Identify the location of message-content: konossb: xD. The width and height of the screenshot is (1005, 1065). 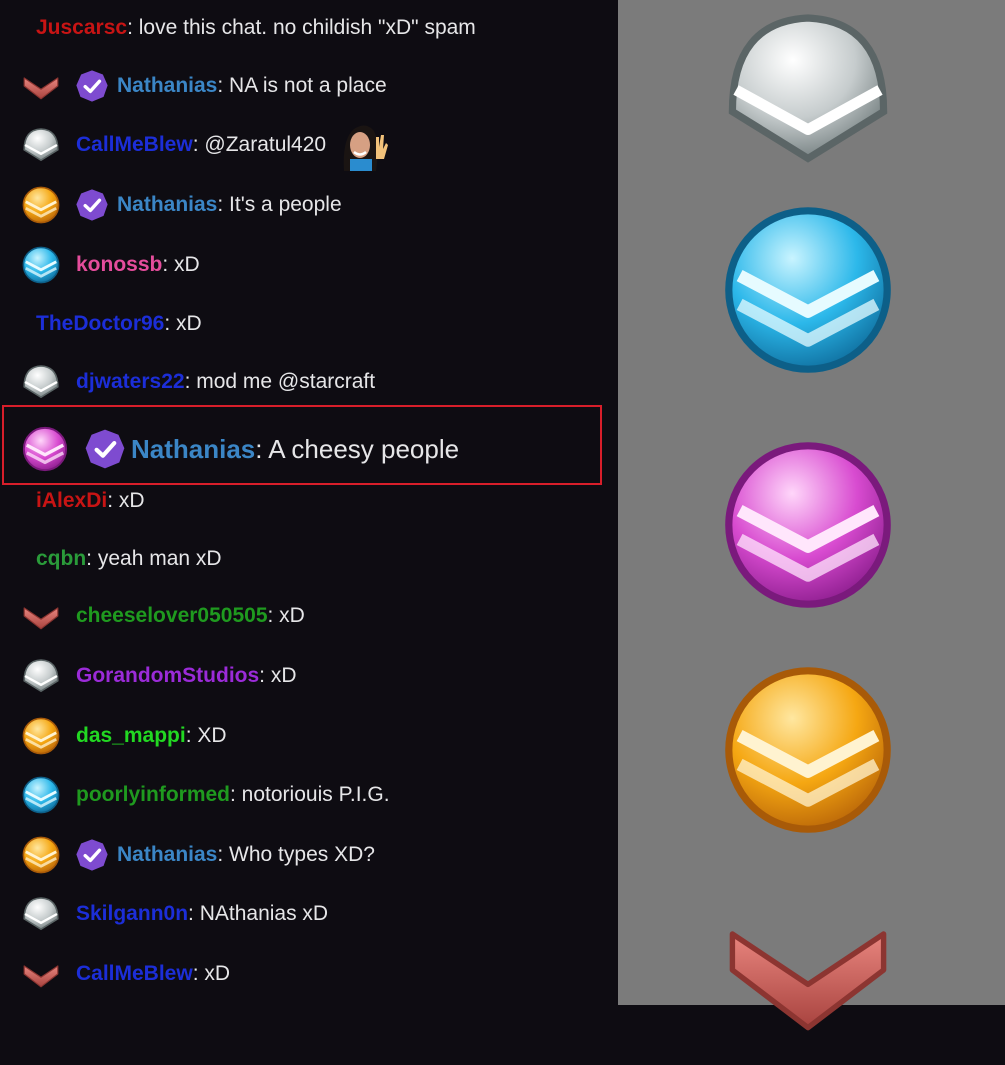
(138, 265).